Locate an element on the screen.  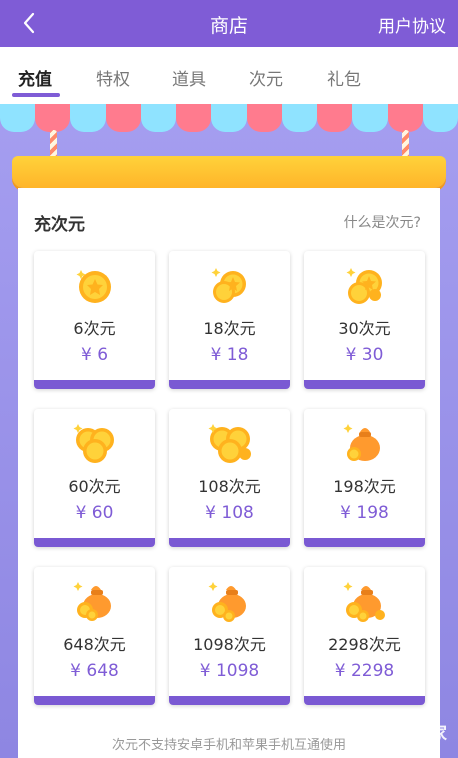
package-card-18: 18次元 ¥ 18 is located at coordinates (229, 320).